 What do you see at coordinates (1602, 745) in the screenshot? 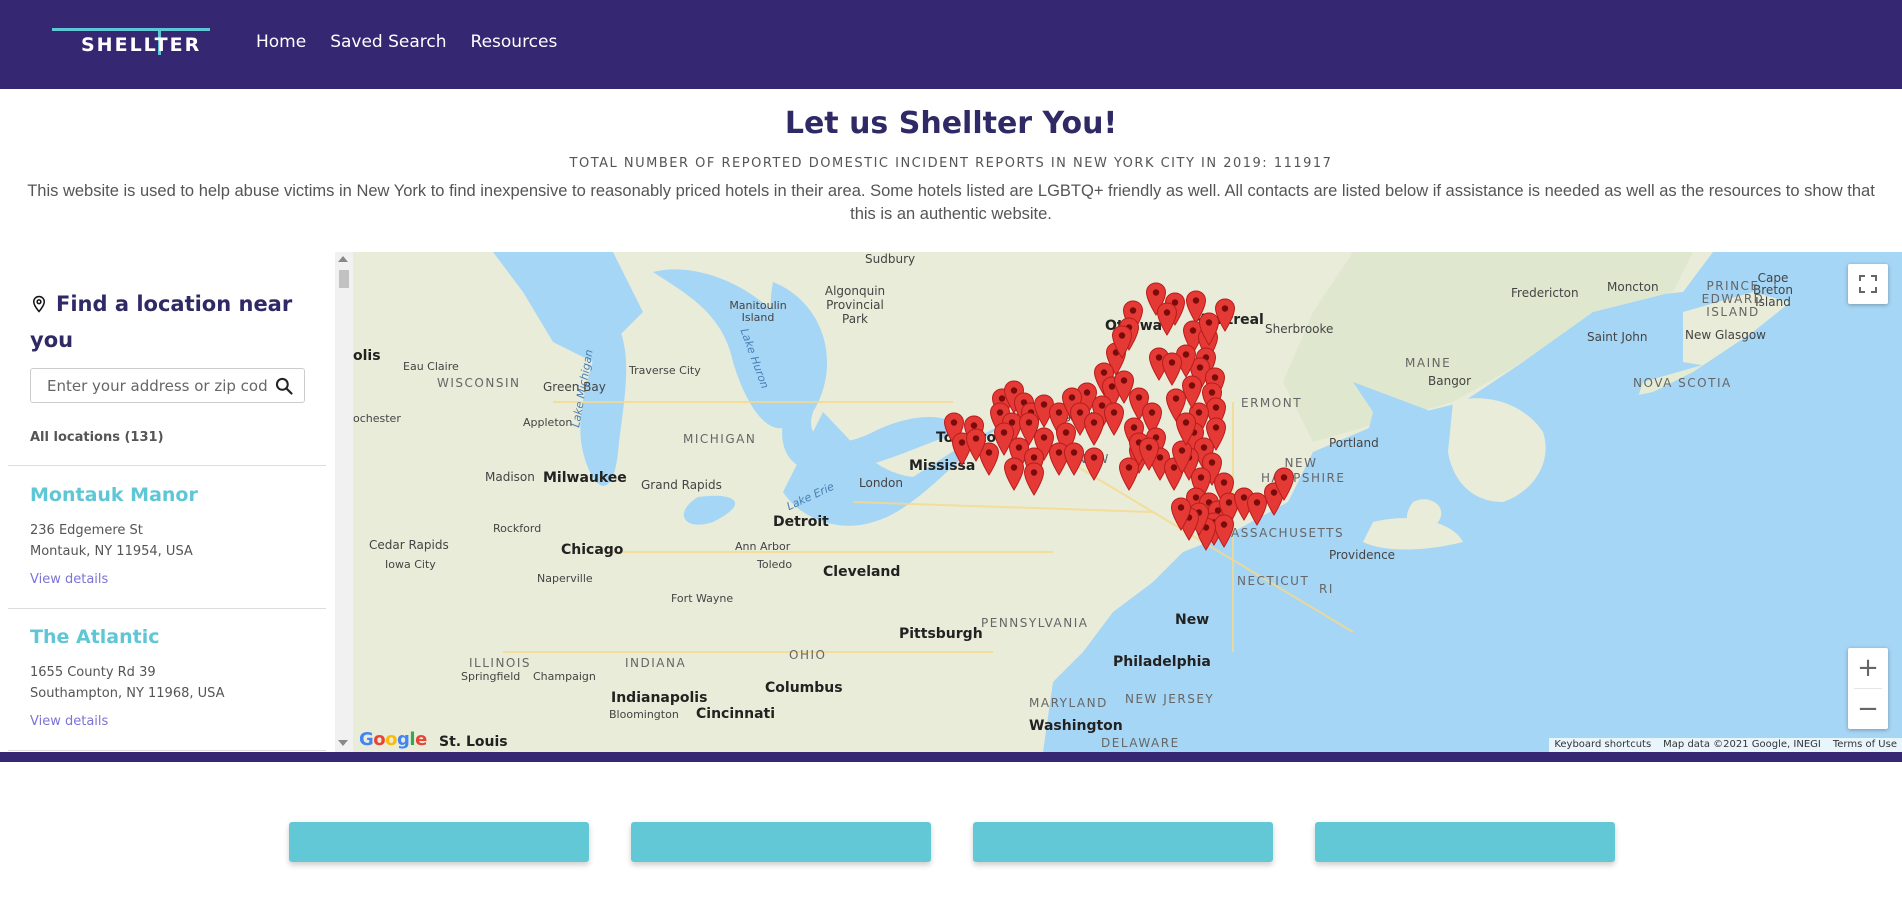
I see `keyboard-shortcuts-link: Keyboard shortcuts` at bounding box center [1602, 745].